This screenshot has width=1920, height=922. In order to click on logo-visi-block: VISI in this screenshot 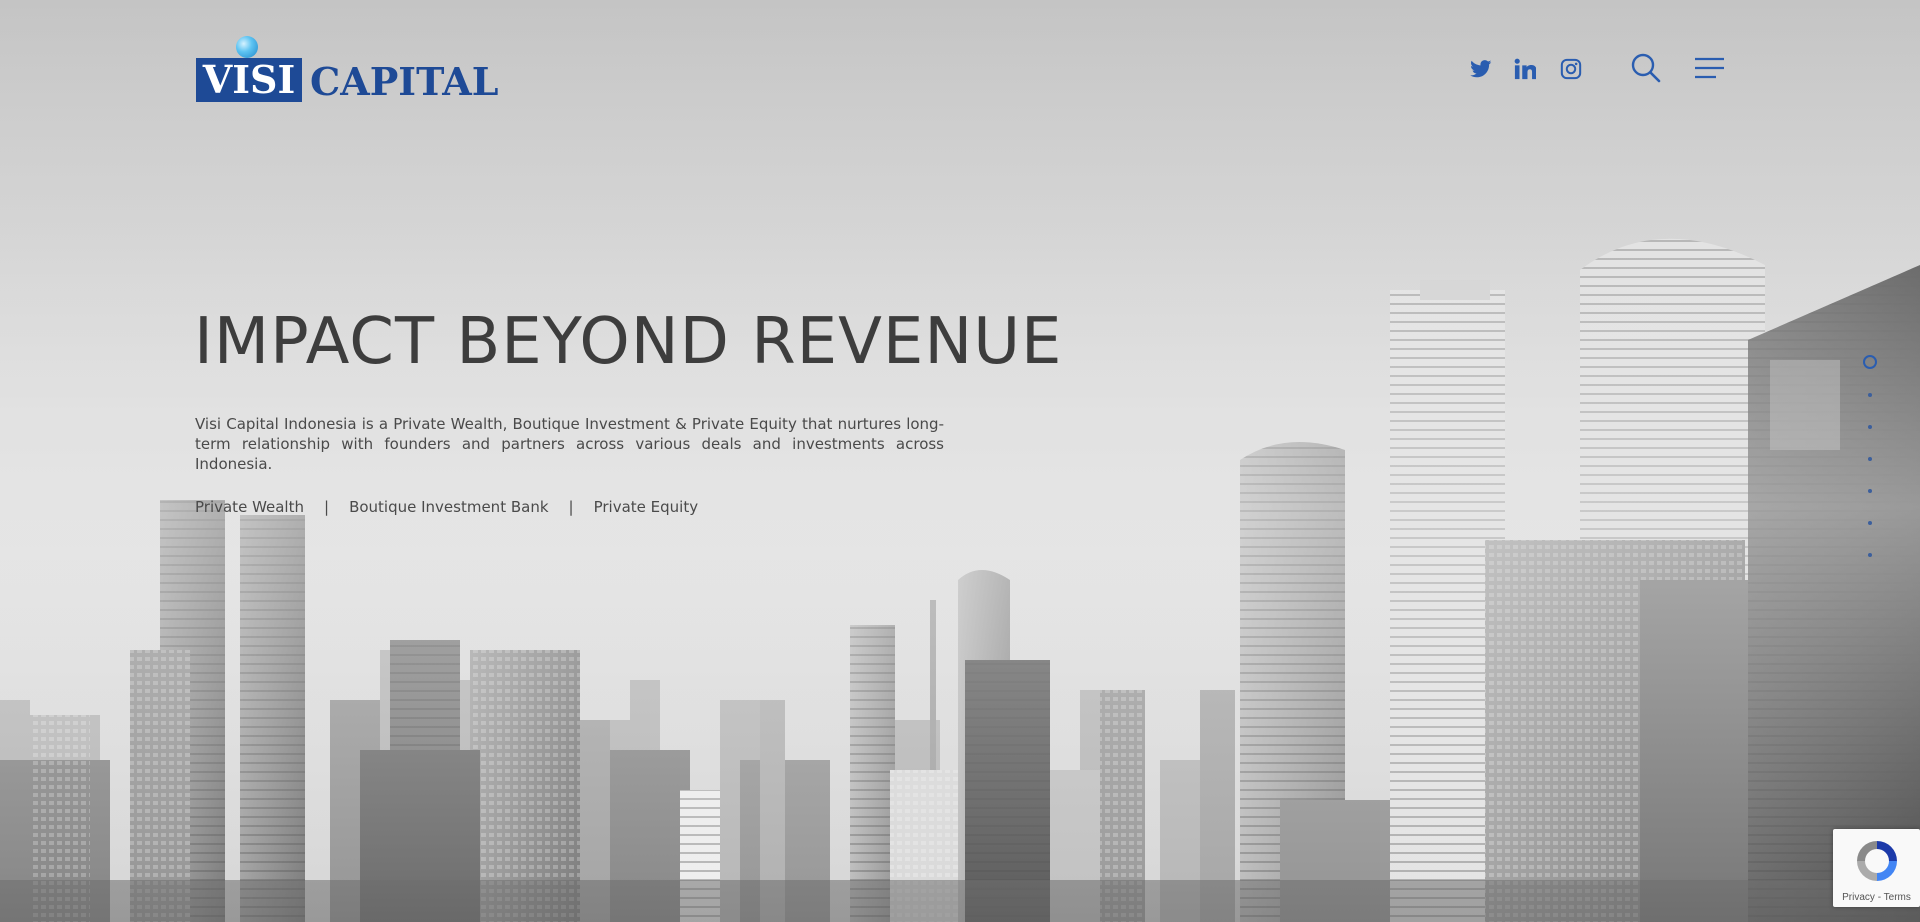, I will do `click(249, 80)`.